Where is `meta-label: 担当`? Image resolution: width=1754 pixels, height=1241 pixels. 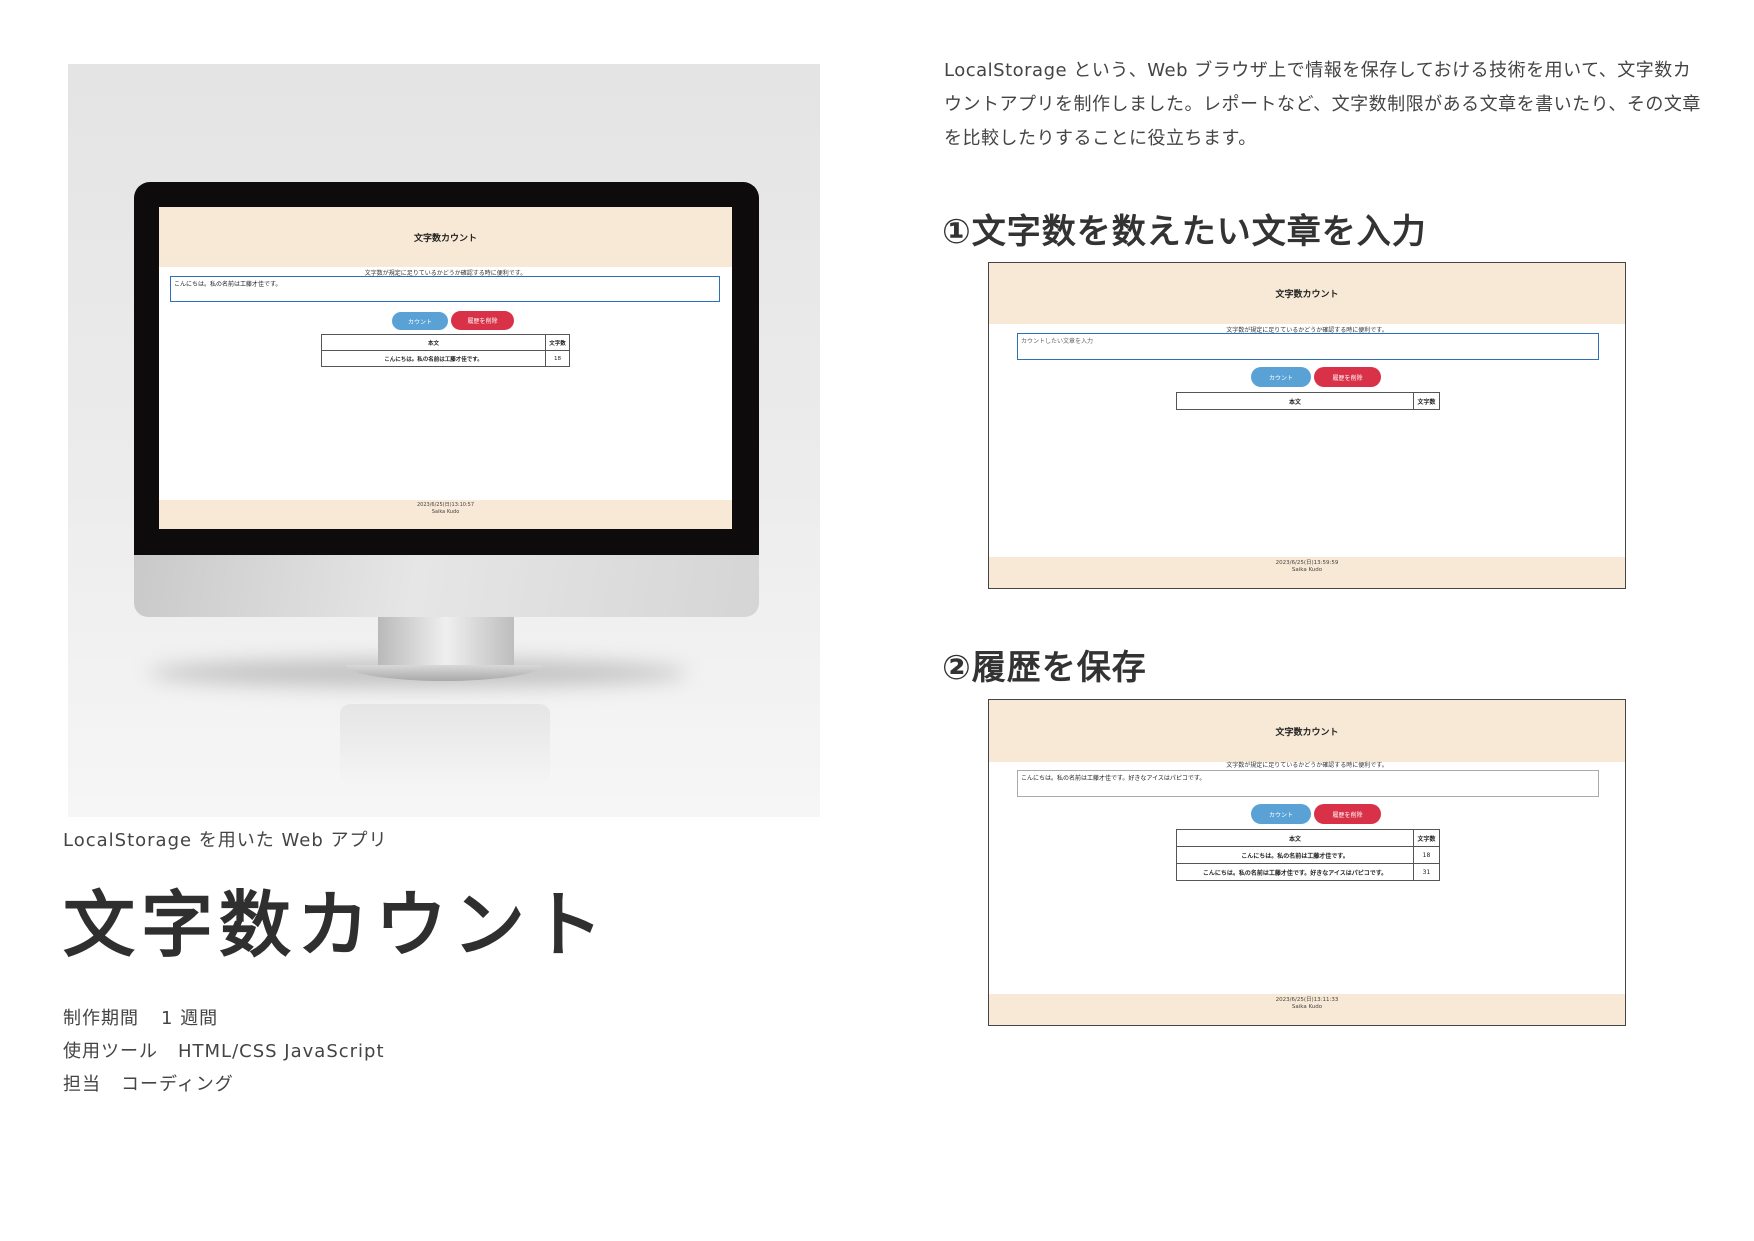 meta-label: 担当 is located at coordinates (82, 1084).